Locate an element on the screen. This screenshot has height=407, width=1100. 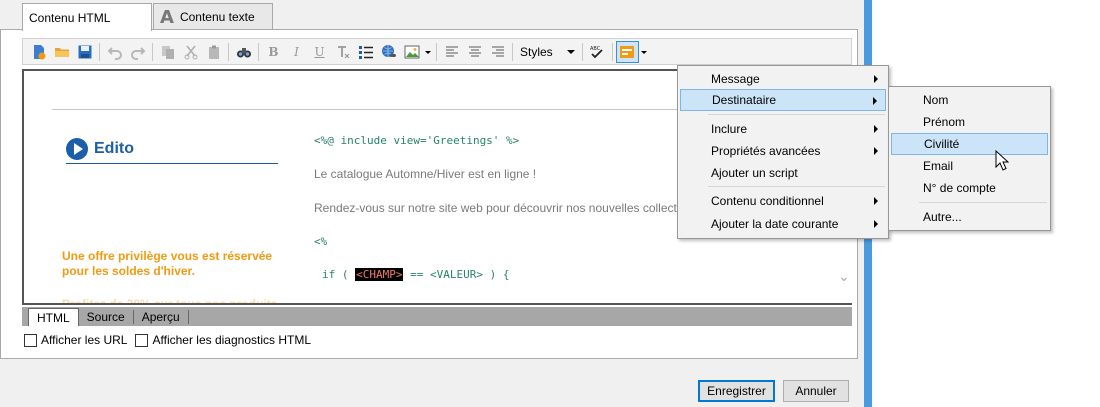
edito-title: Edito is located at coordinates (114, 148).